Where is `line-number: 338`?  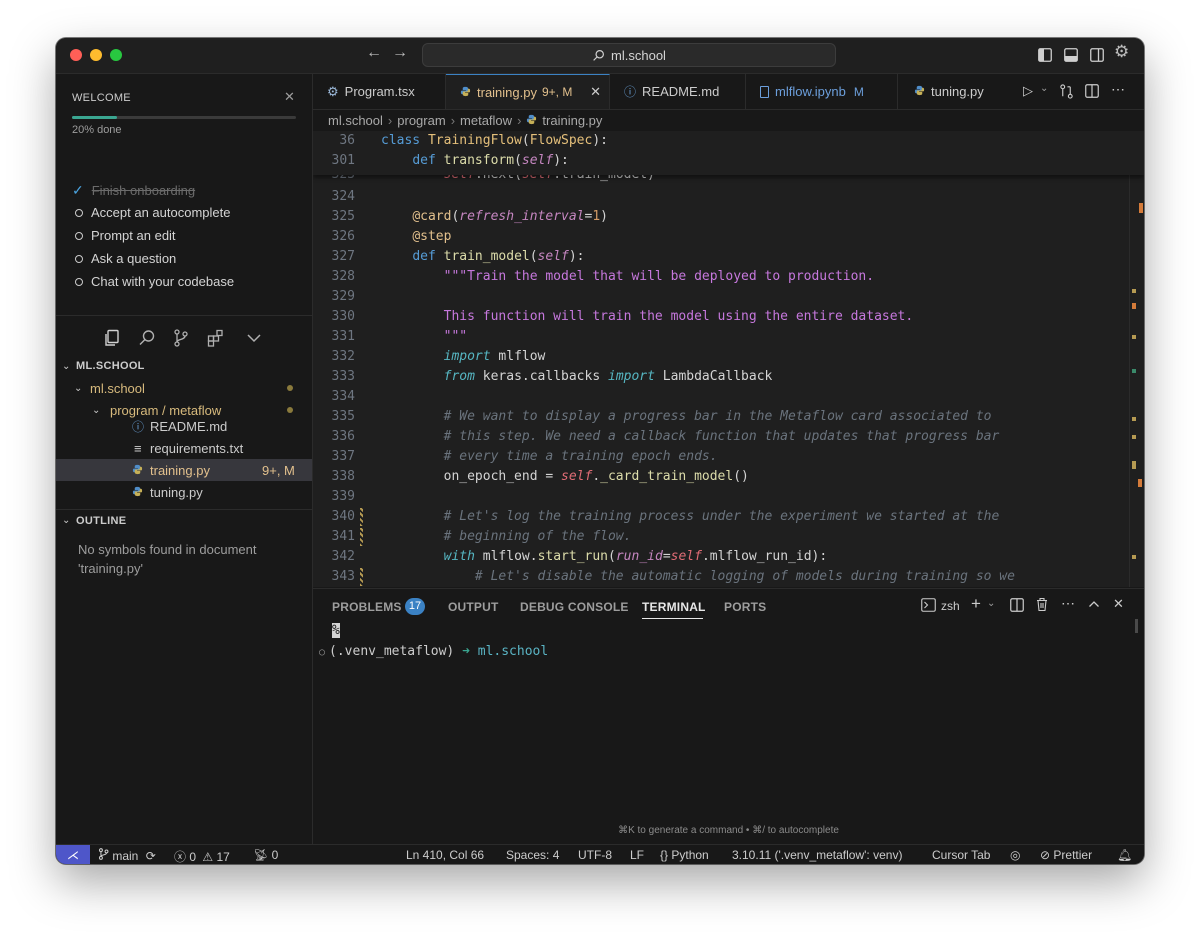
line-number: 338 is located at coordinates (343, 476).